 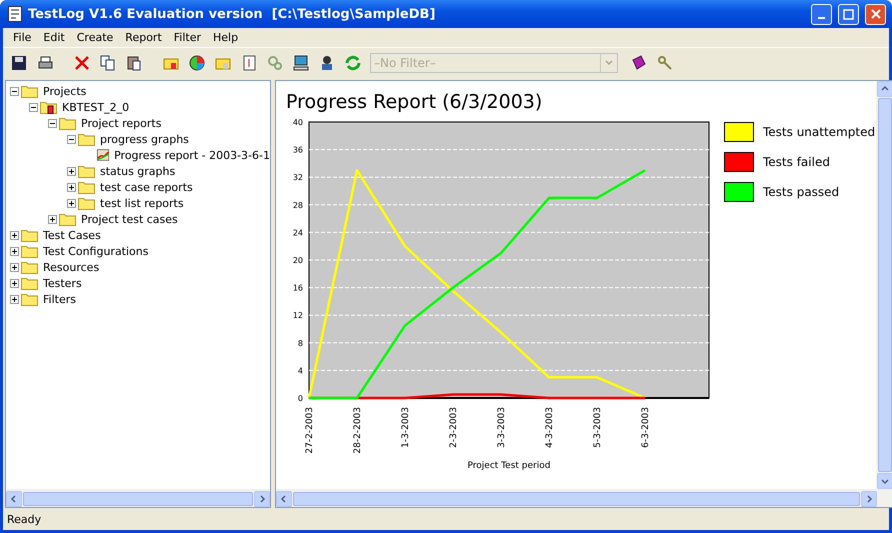 What do you see at coordinates (297, 288) in the screenshot?
I see `axis-tick-label: 16` at bounding box center [297, 288].